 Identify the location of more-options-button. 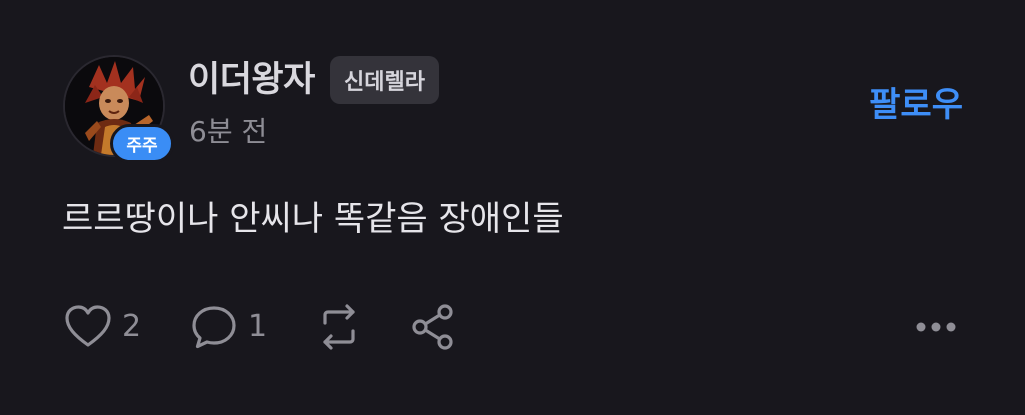
(936, 327).